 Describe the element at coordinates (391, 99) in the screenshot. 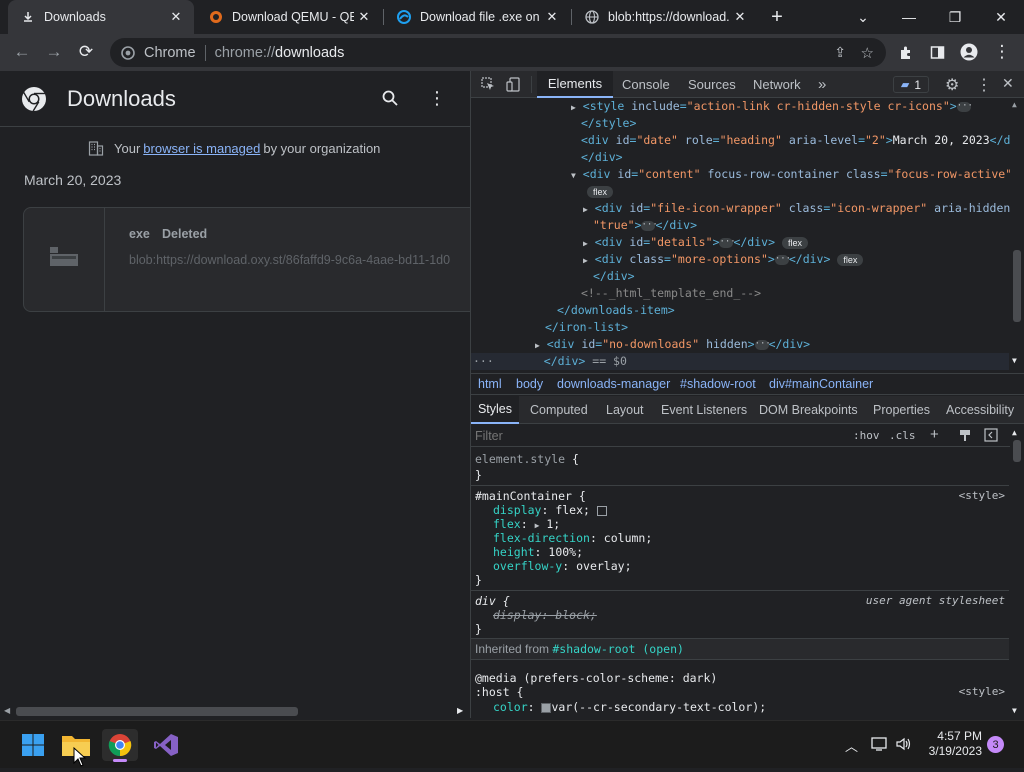

I see `search-icon` at that location.